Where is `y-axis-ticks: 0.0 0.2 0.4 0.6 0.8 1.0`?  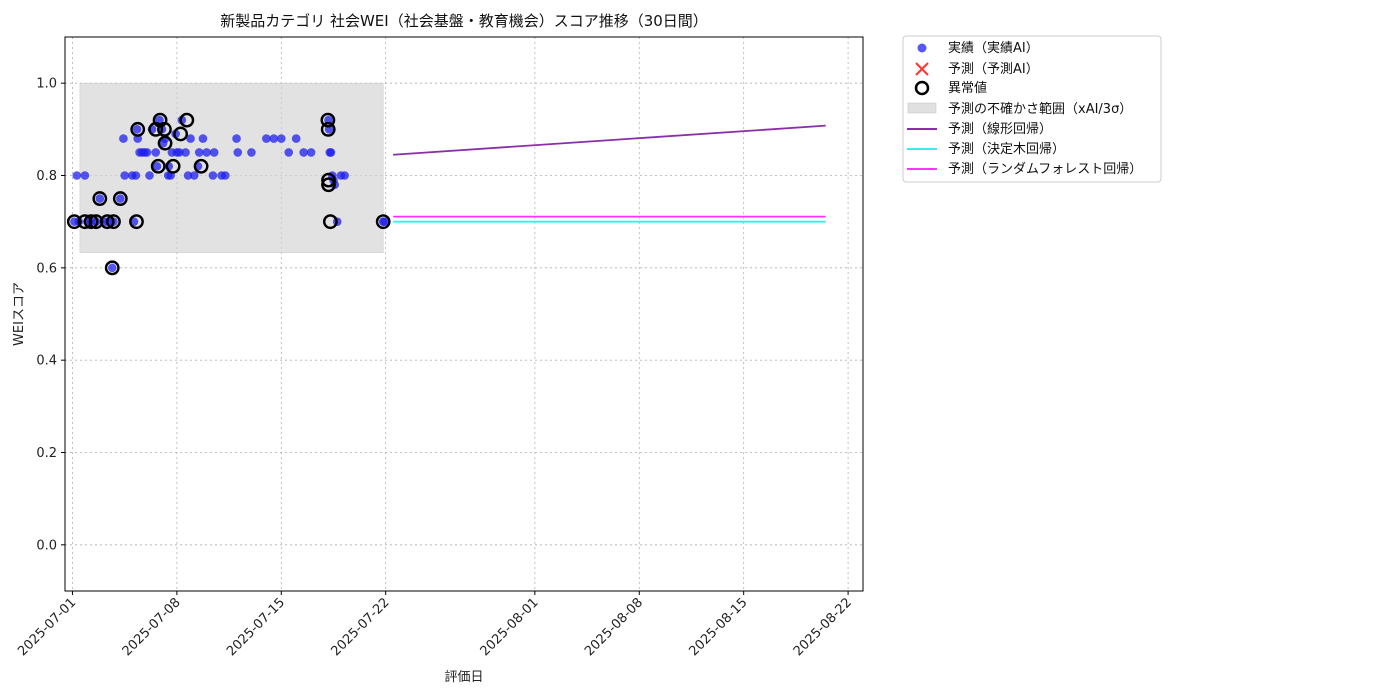
y-axis-ticks: 0.0 0.2 0.4 0.6 0.8 1.0 is located at coordinates (50, 315).